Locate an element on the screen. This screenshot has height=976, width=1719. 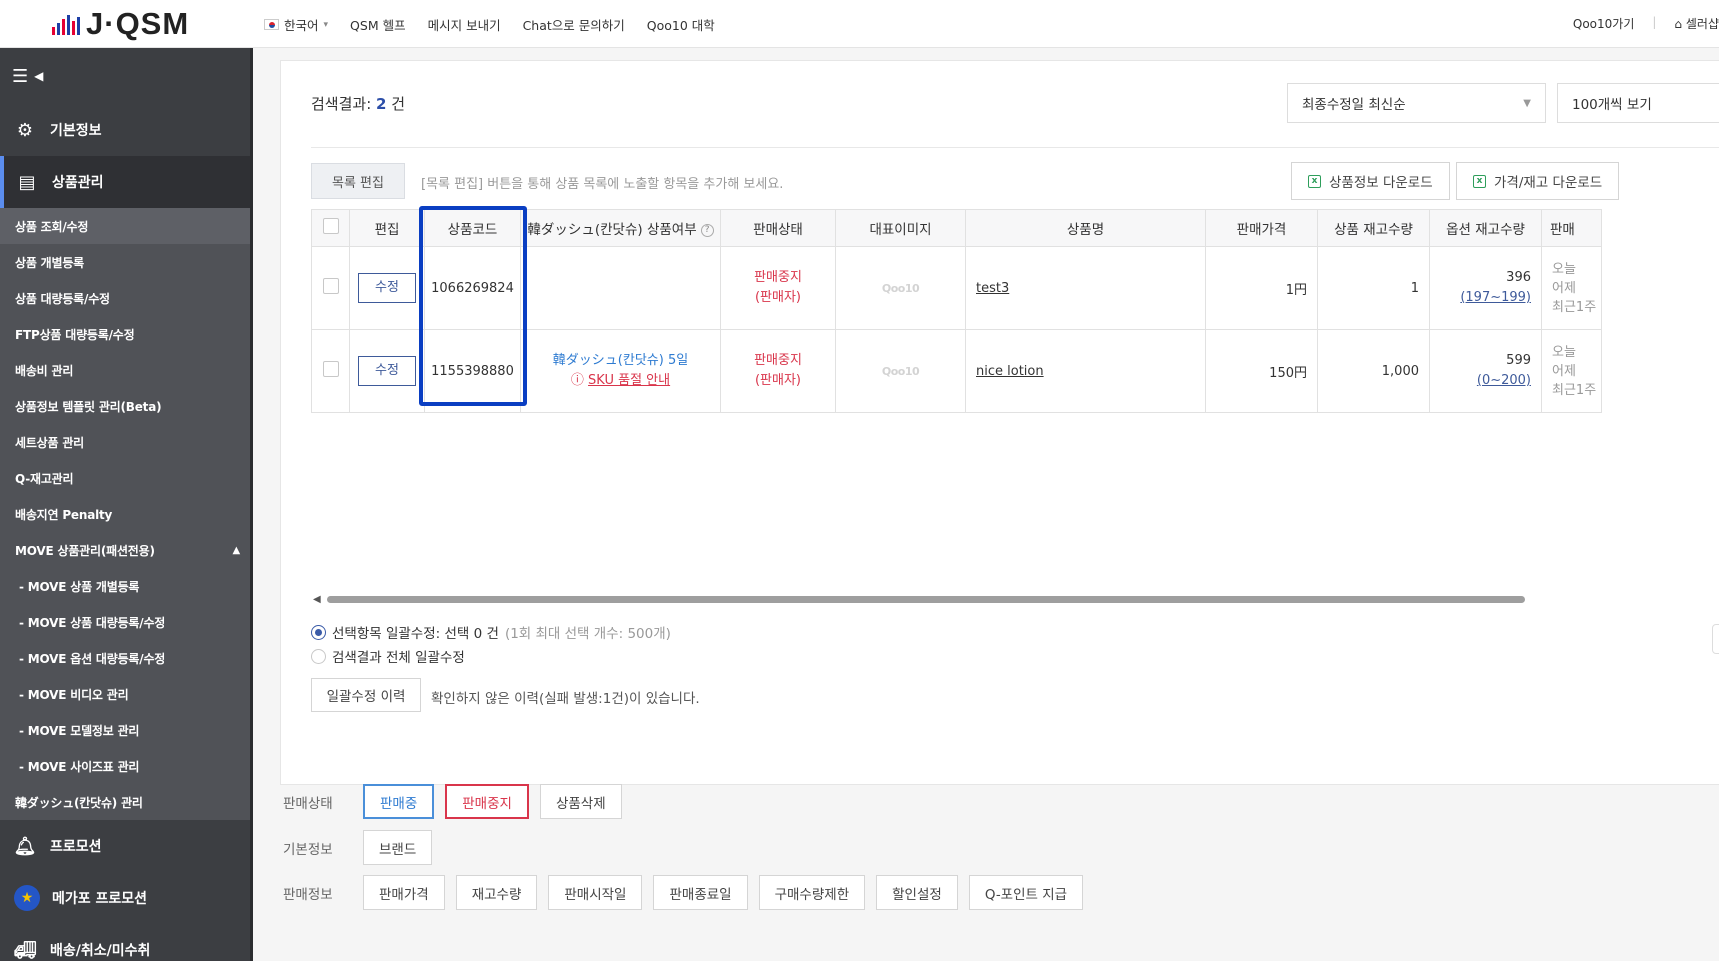
sidebar-sub-item: 배송비 관리 is located at coordinates (125, 370).